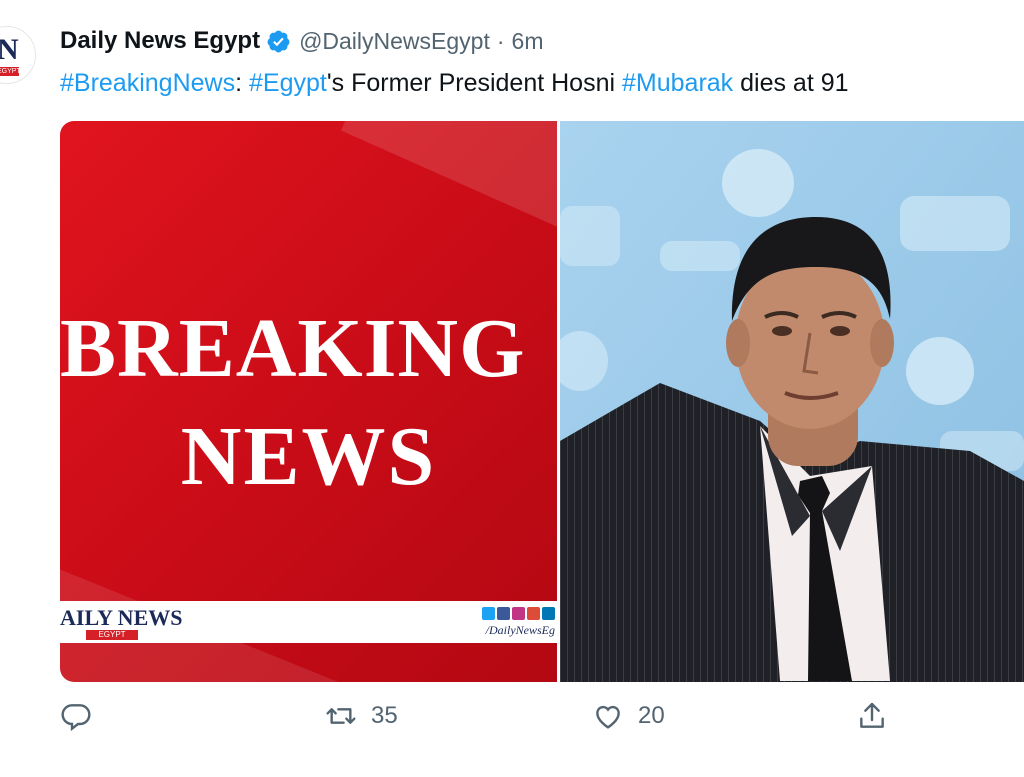 Image resolution: width=1024 pixels, height=777 pixels. I want to click on twitter-icon, so click(488, 613).